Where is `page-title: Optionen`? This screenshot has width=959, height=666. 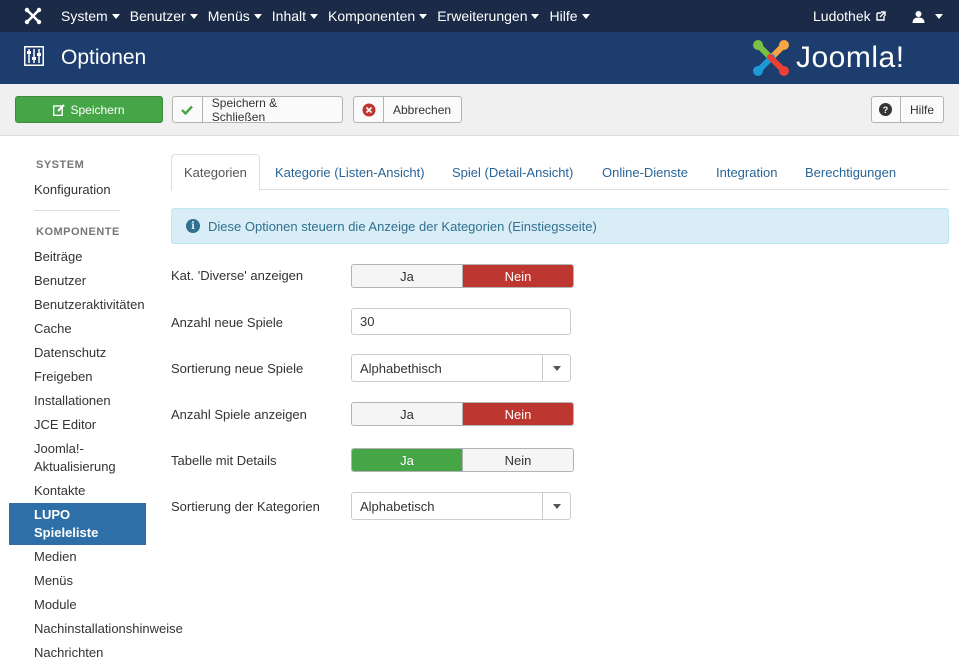 page-title: Optionen is located at coordinates (104, 57).